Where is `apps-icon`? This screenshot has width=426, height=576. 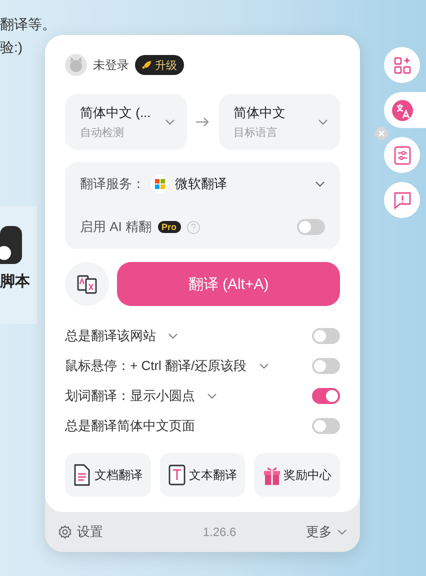 apps-icon is located at coordinates (402, 65).